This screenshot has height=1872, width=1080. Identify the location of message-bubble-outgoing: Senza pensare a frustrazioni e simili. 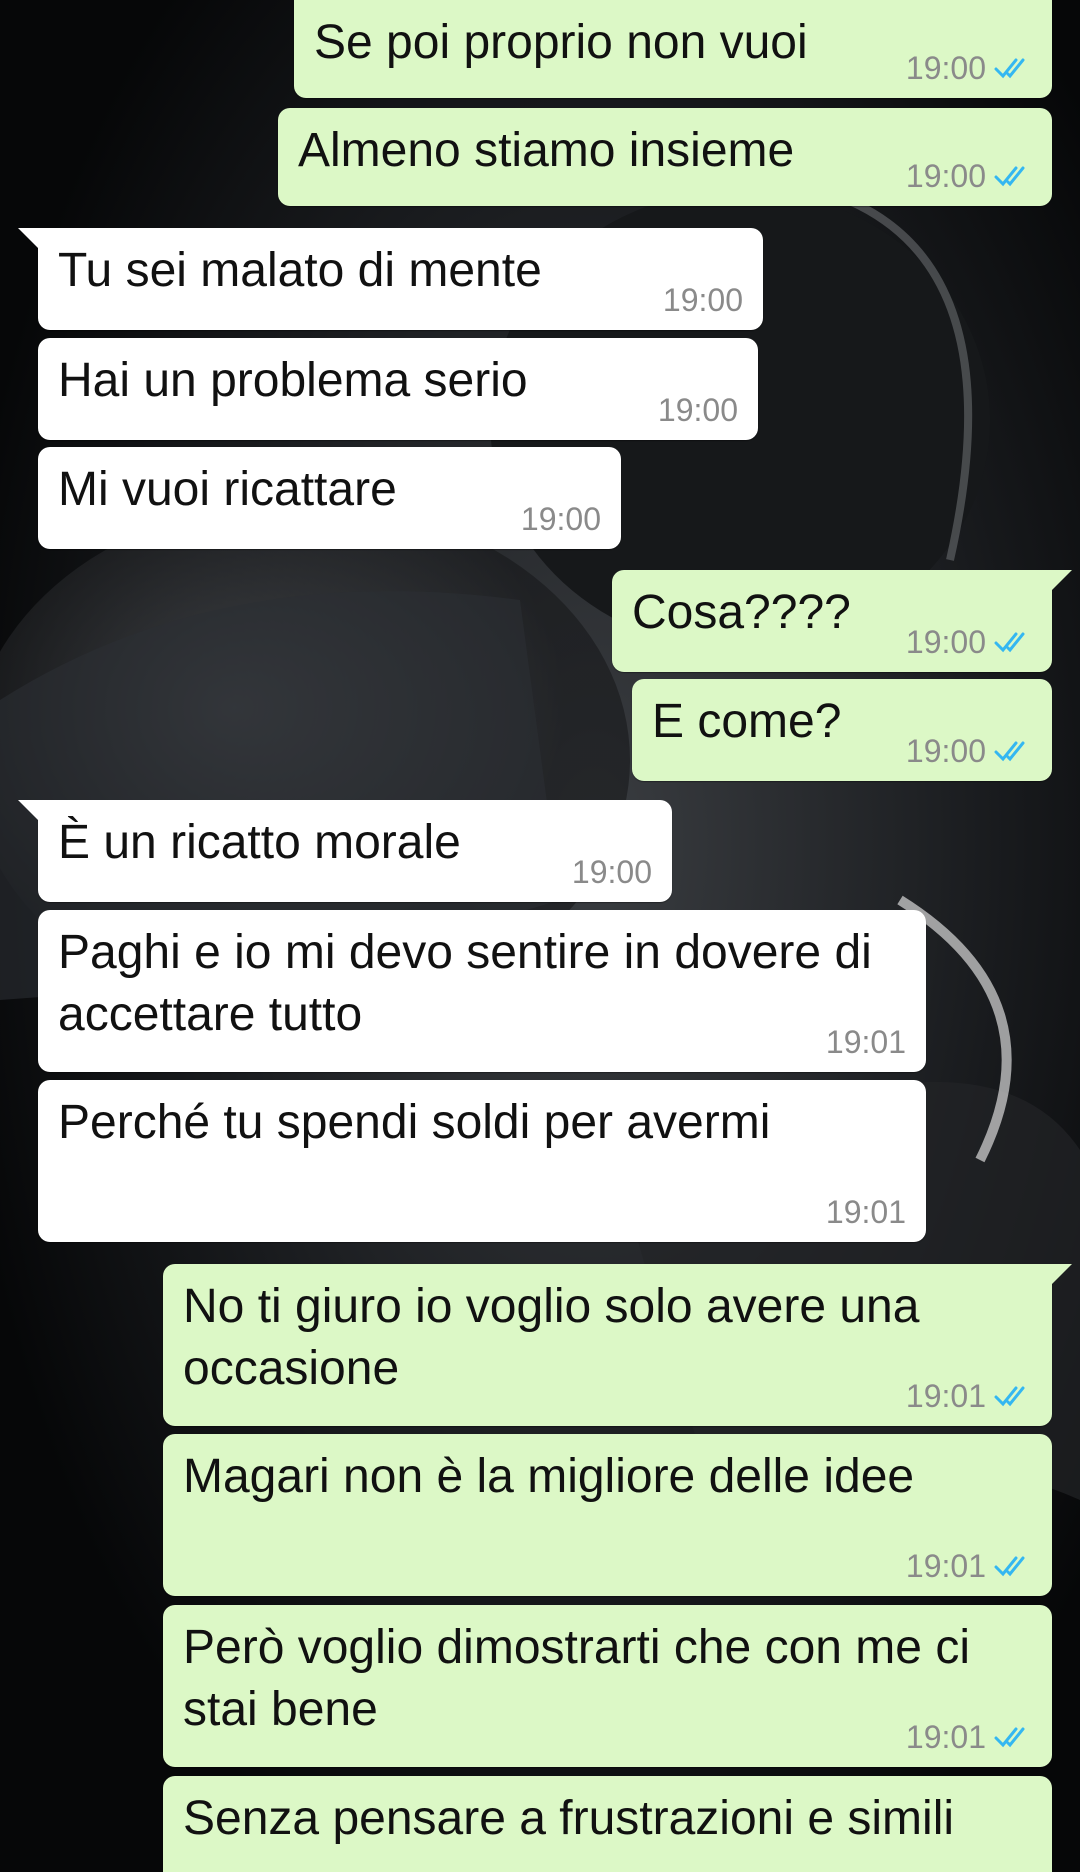
(607, 1824).